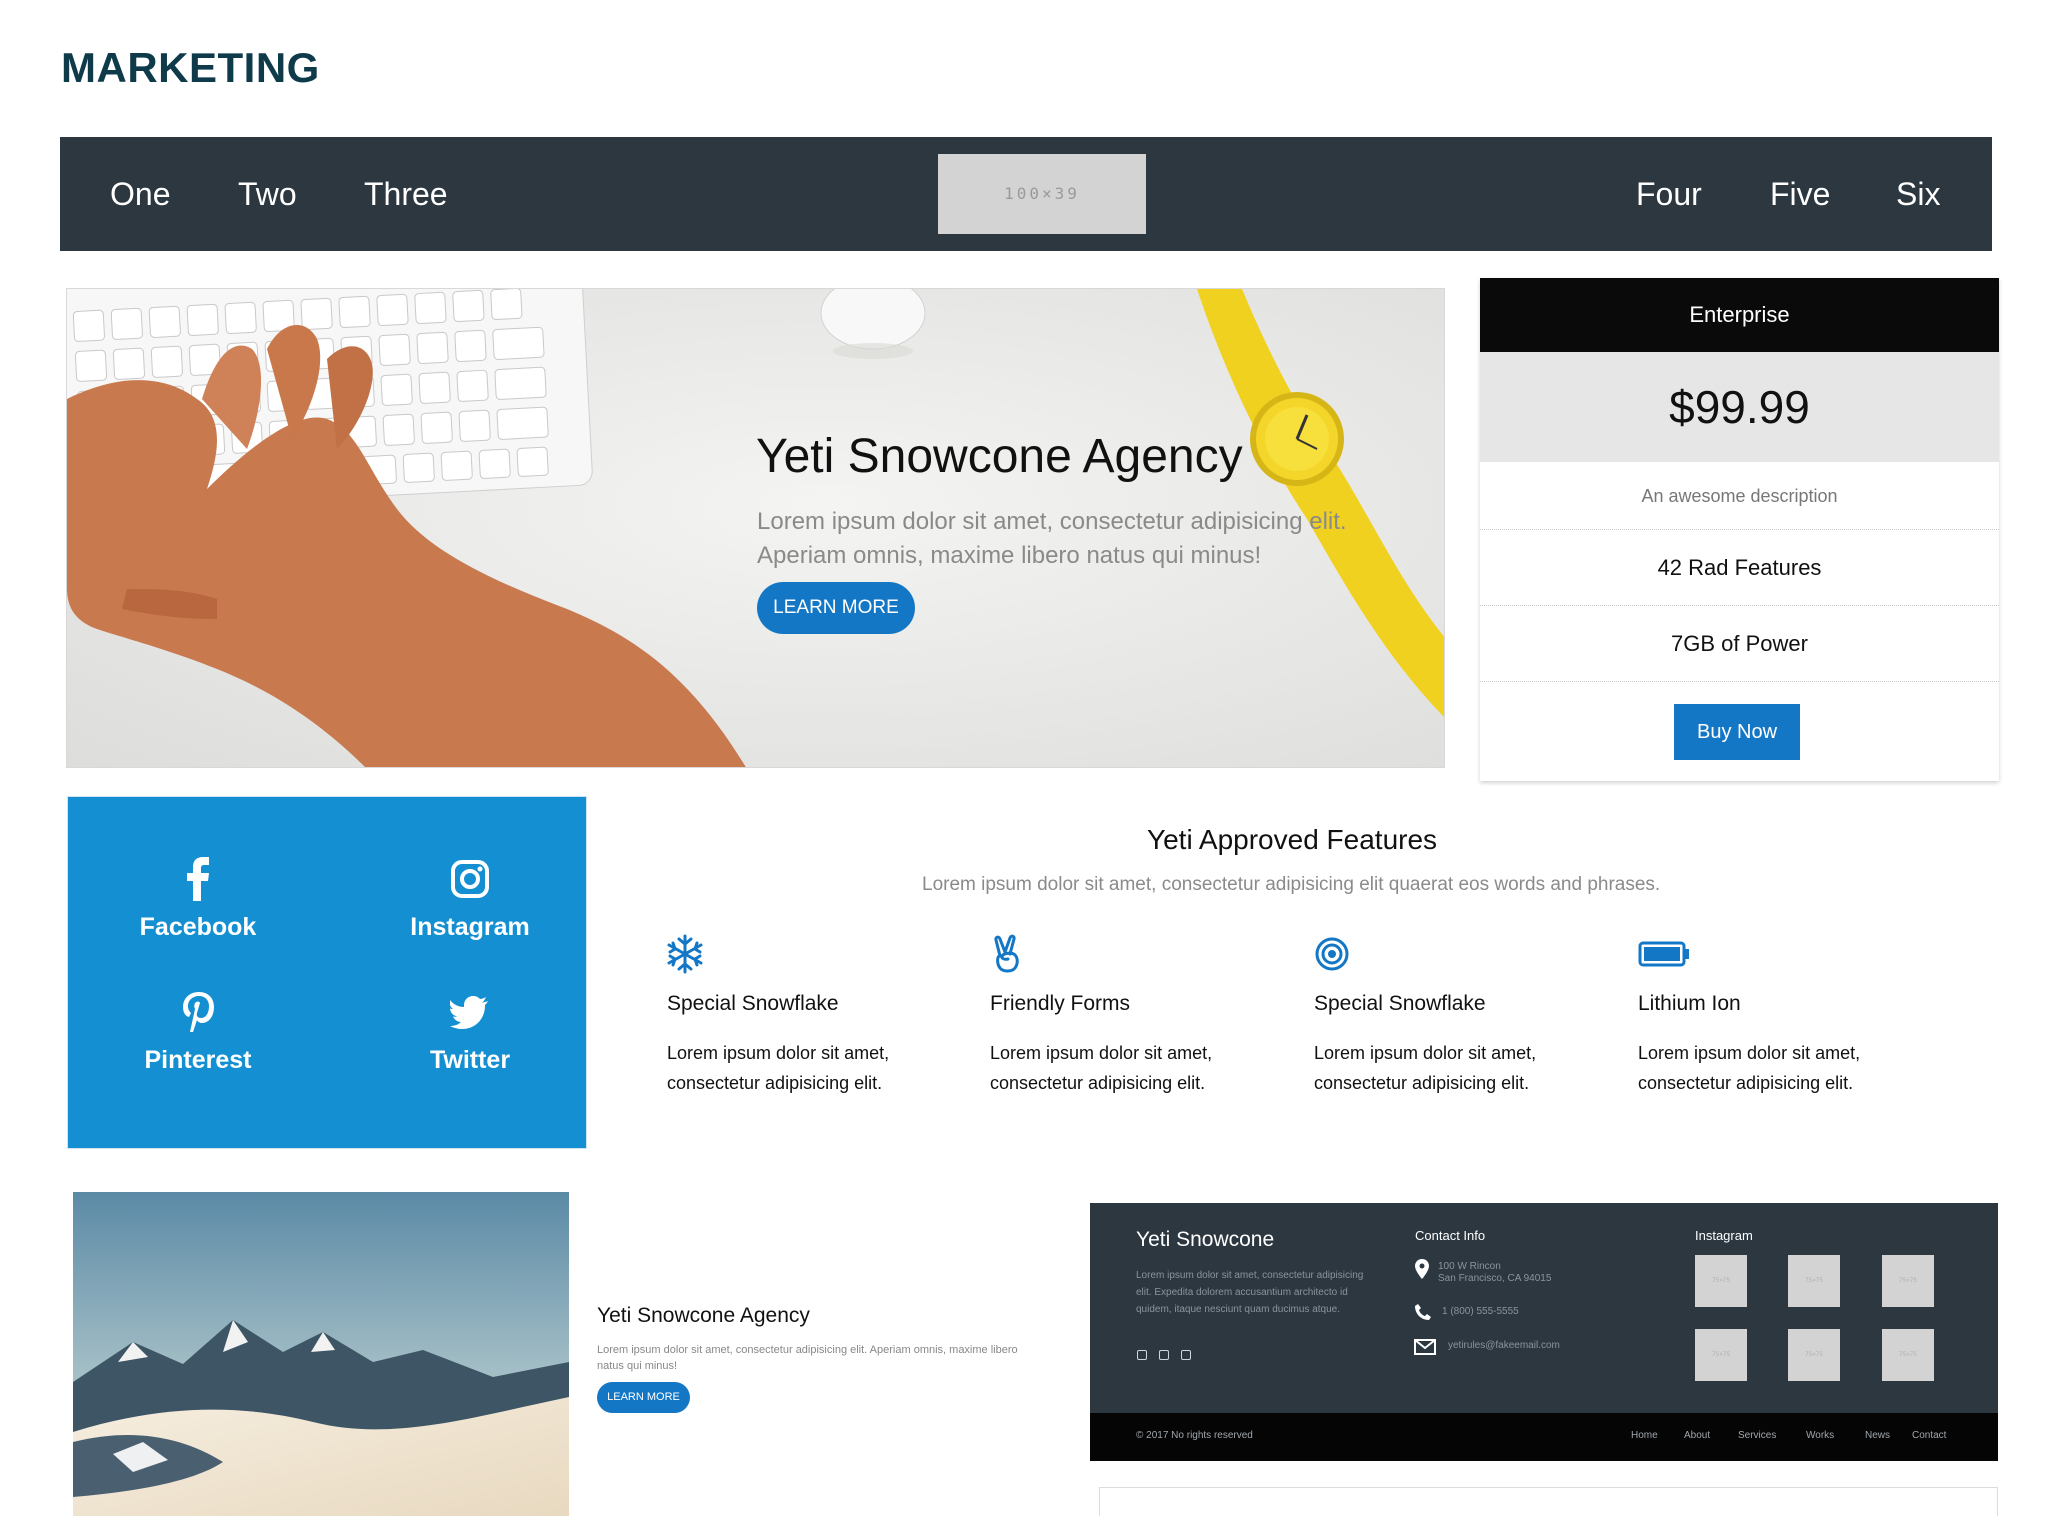 This screenshot has height=1516, width=2071. What do you see at coordinates (1548, 1501) in the screenshot?
I see `next-section-card` at bounding box center [1548, 1501].